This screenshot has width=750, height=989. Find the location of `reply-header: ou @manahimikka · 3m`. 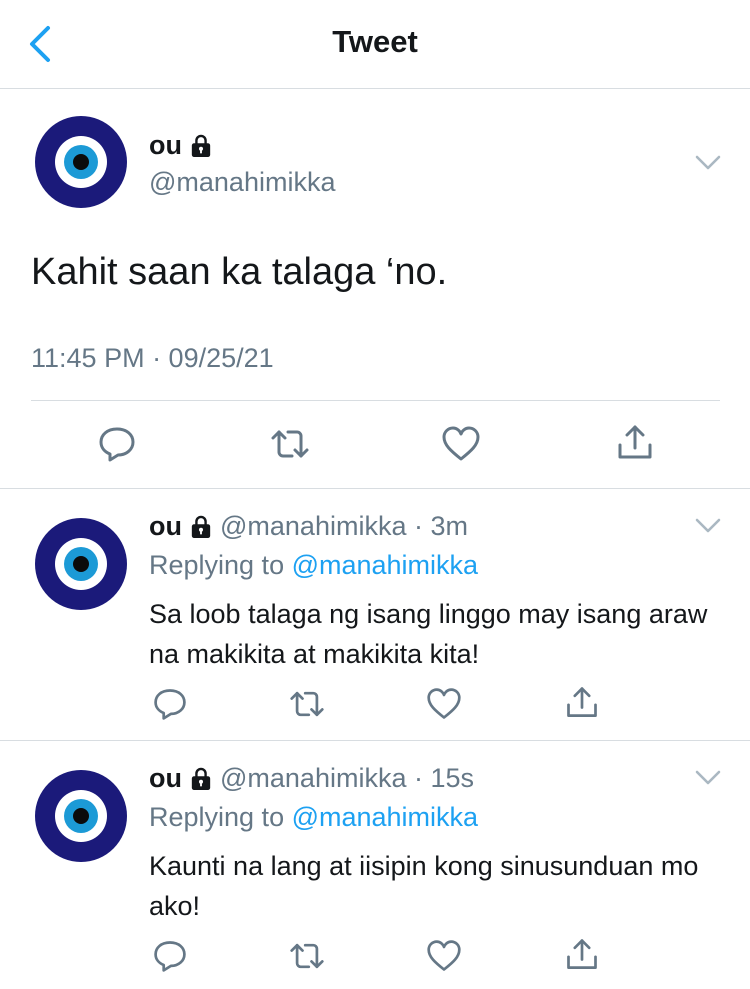

reply-header: ou @manahimikka · 3m is located at coordinates (308, 526).